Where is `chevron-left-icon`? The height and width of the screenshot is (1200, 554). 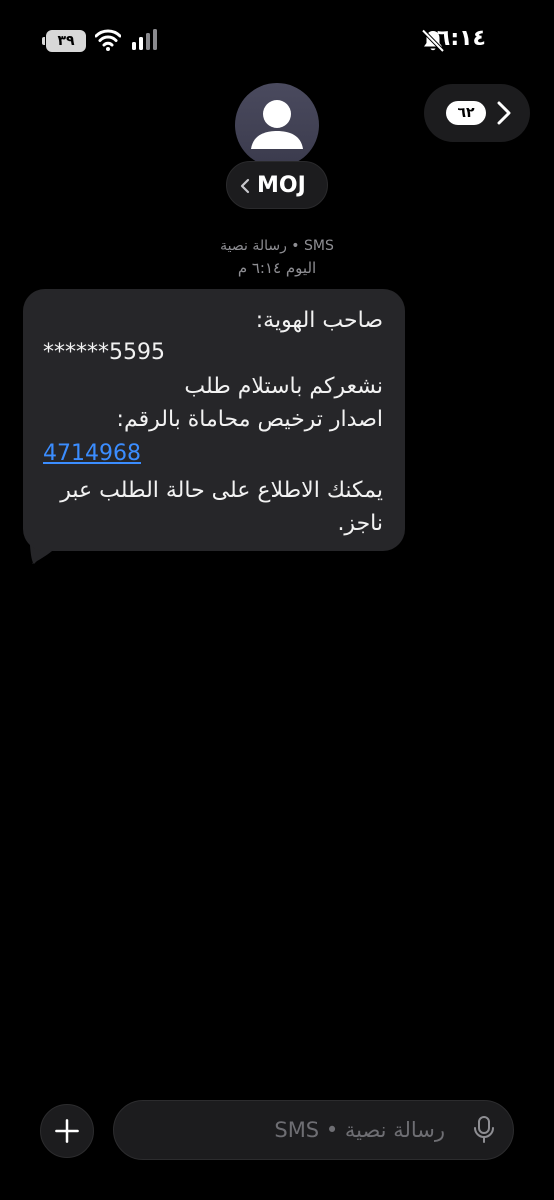 chevron-left-icon is located at coordinates (245, 186).